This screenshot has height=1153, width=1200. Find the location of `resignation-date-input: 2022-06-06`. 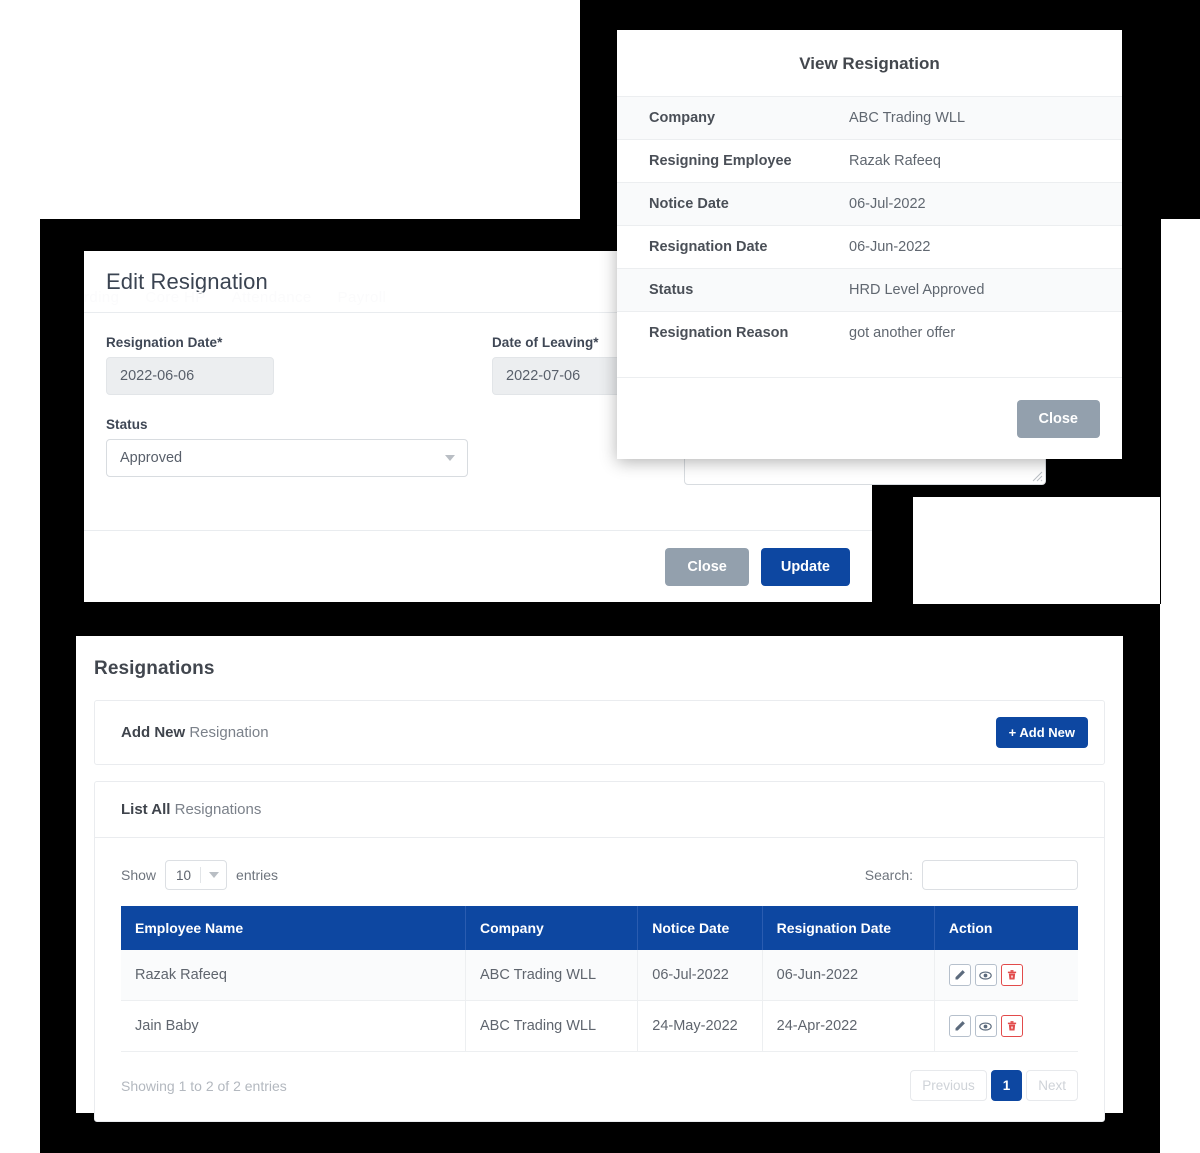

resignation-date-input: 2022-06-06 is located at coordinates (190, 376).